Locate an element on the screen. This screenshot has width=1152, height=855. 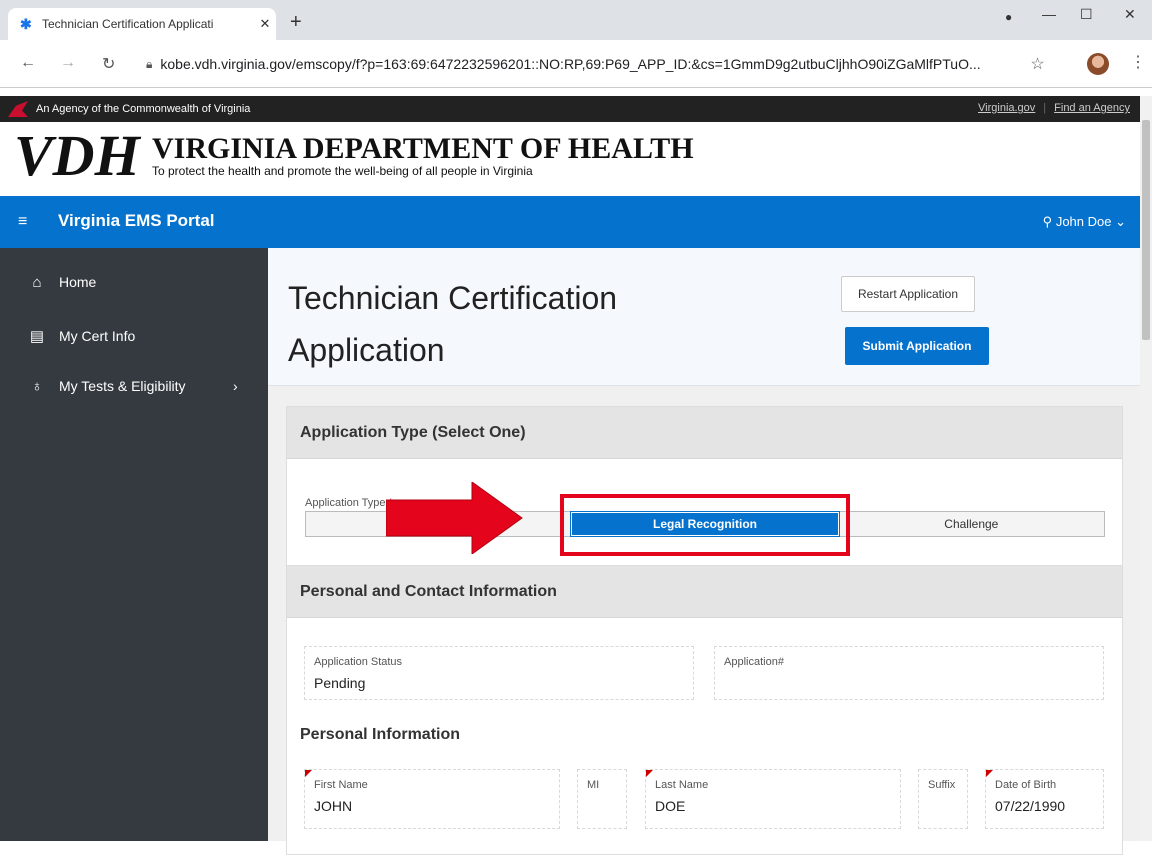
date-of-birth-field: Date of Birth 07/22/1990 is located at coordinates (1044, 799).